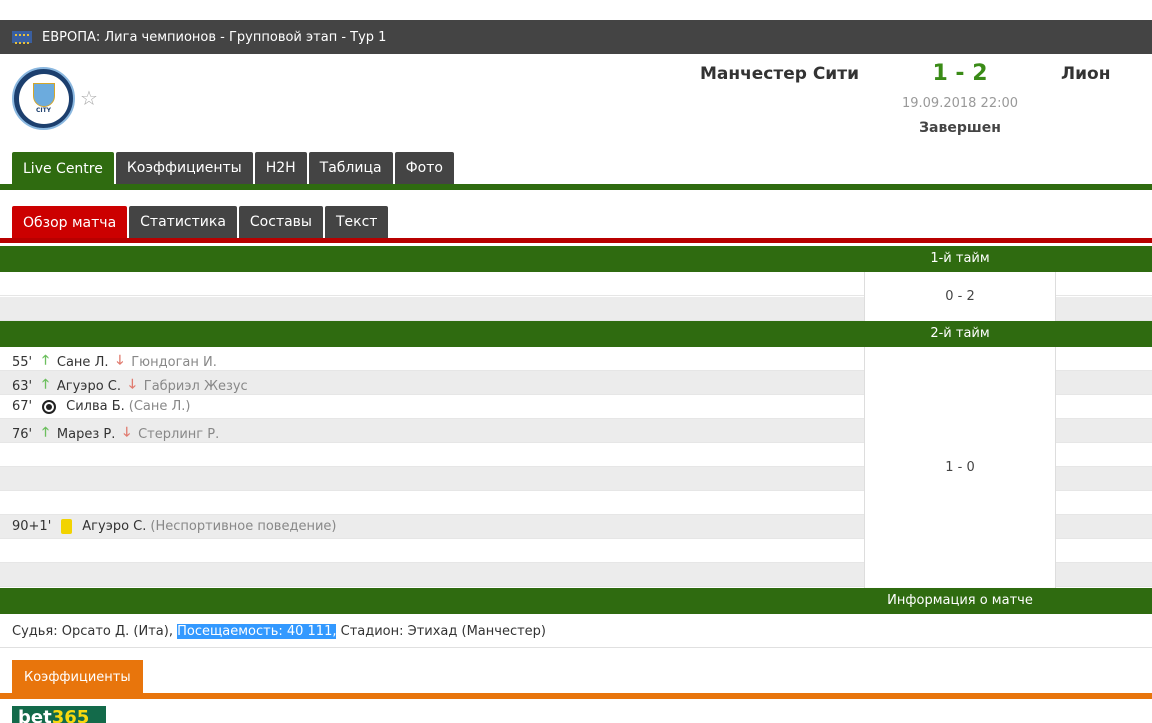 The width and height of the screenshot is (1152, 723). I want to click on tab-photo: Фото, so click(424, 168).